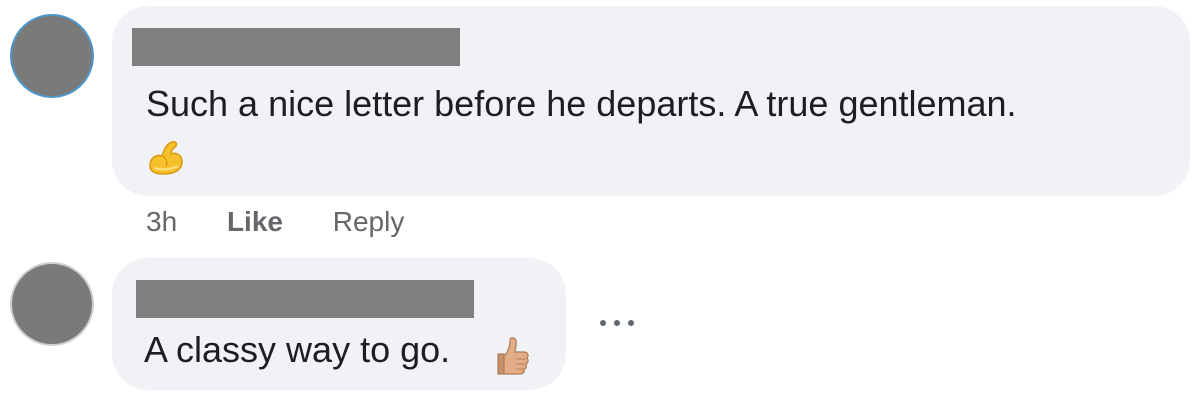 This screenshot has height=405, width=1200. I want to click on reply-button: Reply, so click(369, 222).